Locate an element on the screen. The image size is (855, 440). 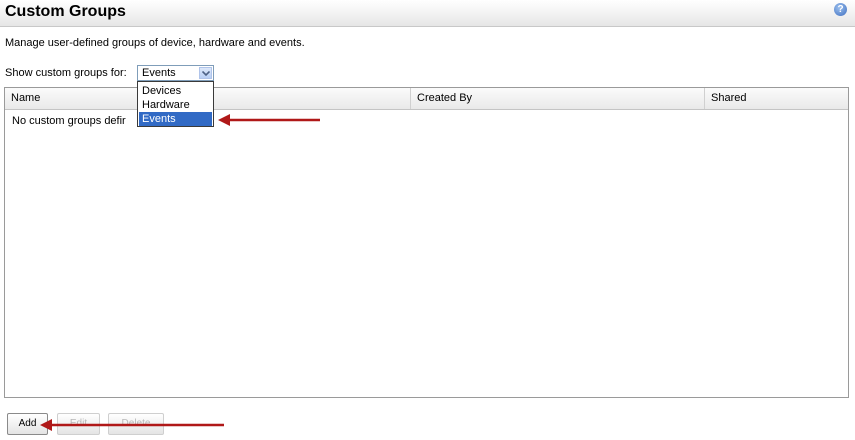
group-type-dropdown-list: Devices Hardware Events is located at coordinates (175, 104).